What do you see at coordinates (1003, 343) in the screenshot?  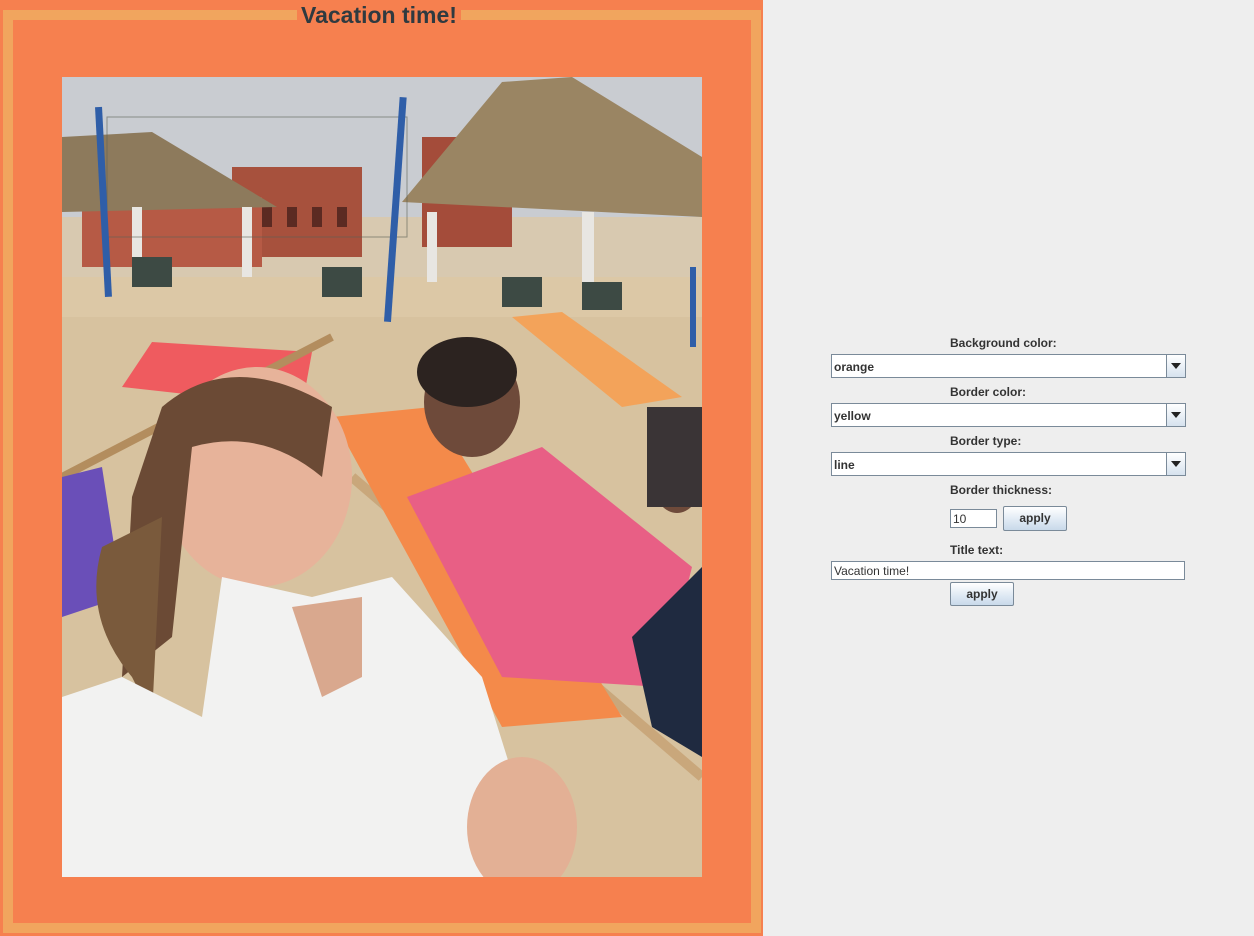 I see `background-color-label: Background color:` at bounding box center [1003, 343].